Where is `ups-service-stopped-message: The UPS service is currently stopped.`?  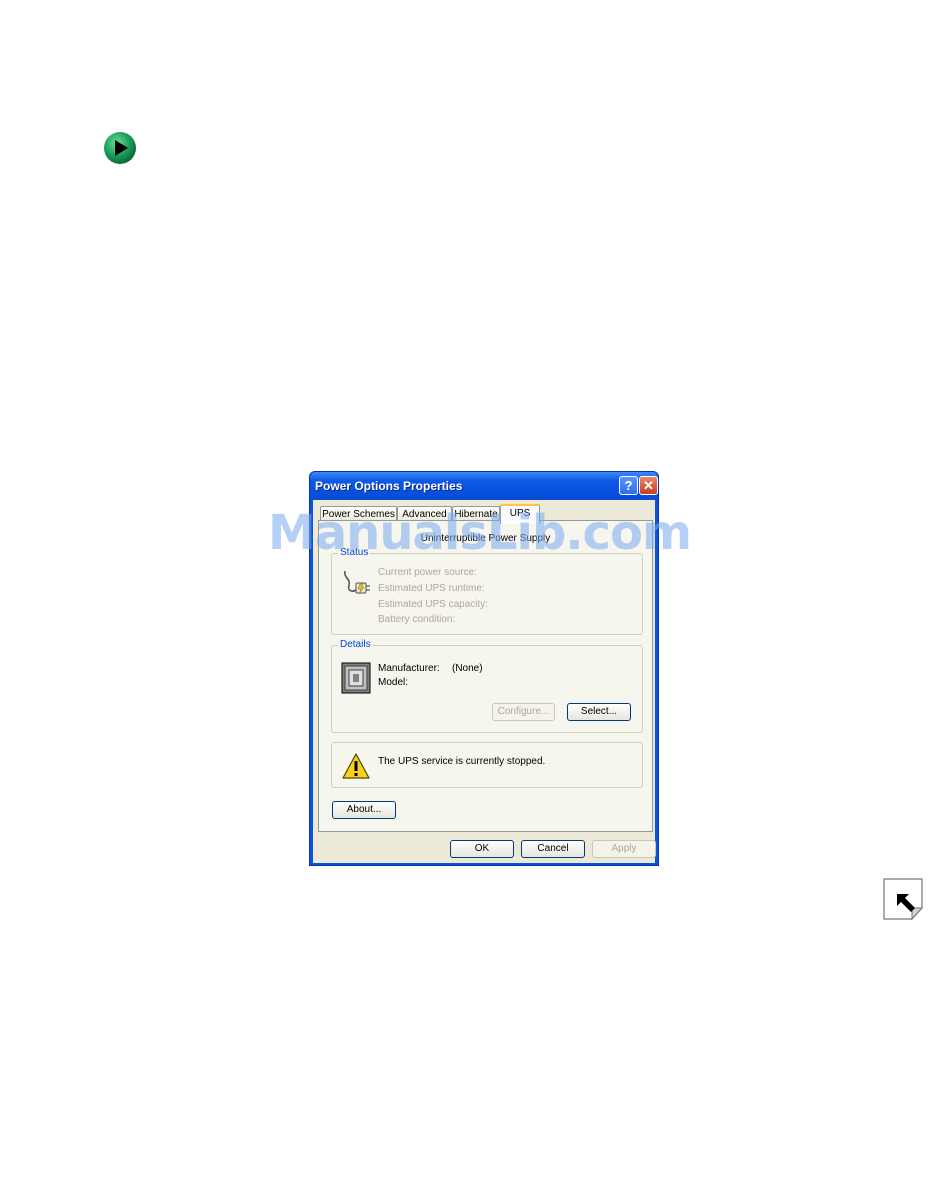 ups-service-stopped-message: The UPS service is currently stopped. is located at coordinates (462, 761).